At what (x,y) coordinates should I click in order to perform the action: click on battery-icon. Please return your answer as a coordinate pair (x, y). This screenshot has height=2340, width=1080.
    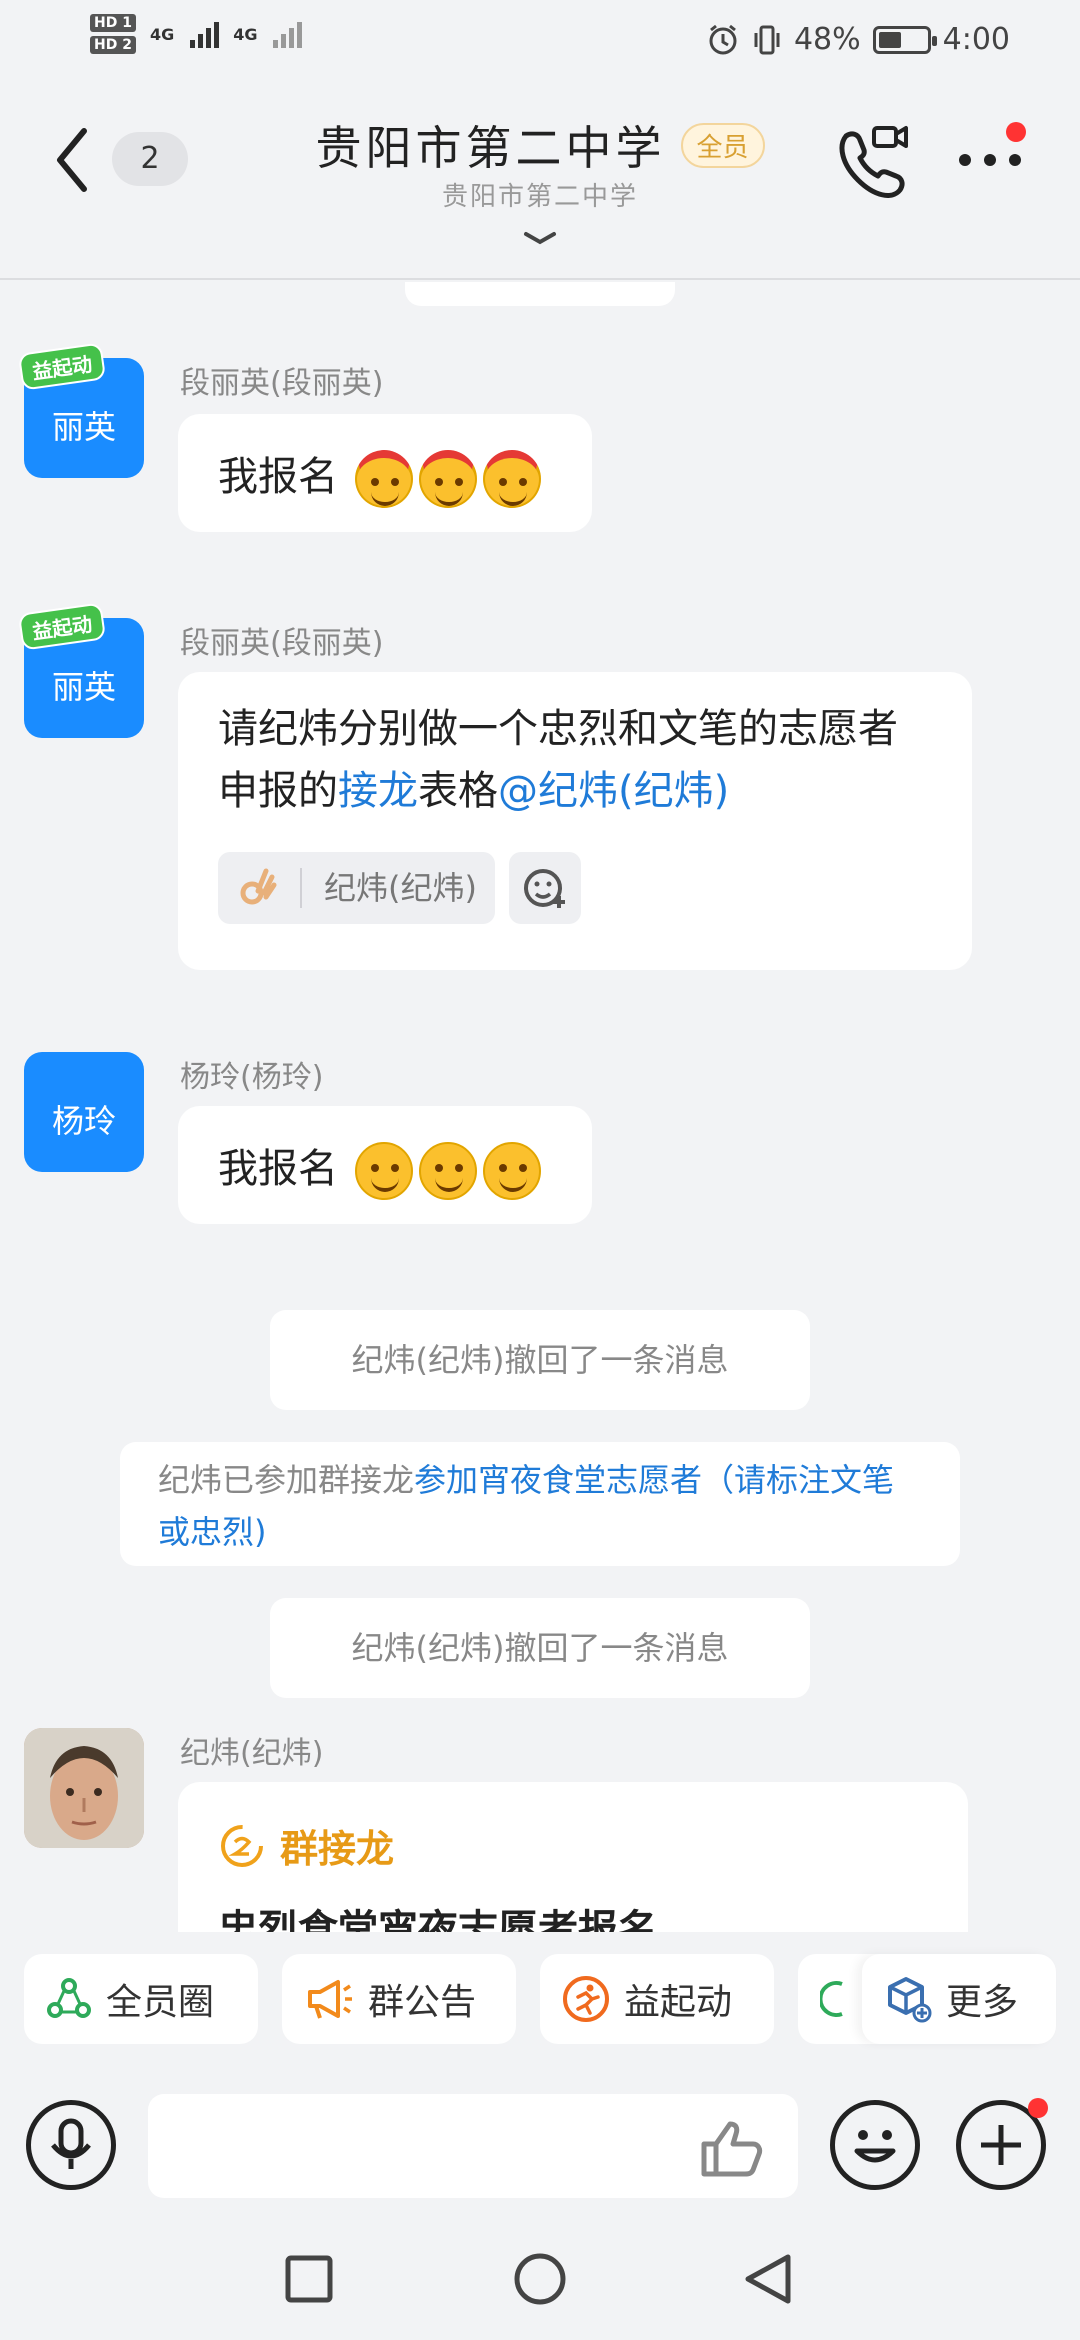
    Looking at the image, I should click on (904, 39).